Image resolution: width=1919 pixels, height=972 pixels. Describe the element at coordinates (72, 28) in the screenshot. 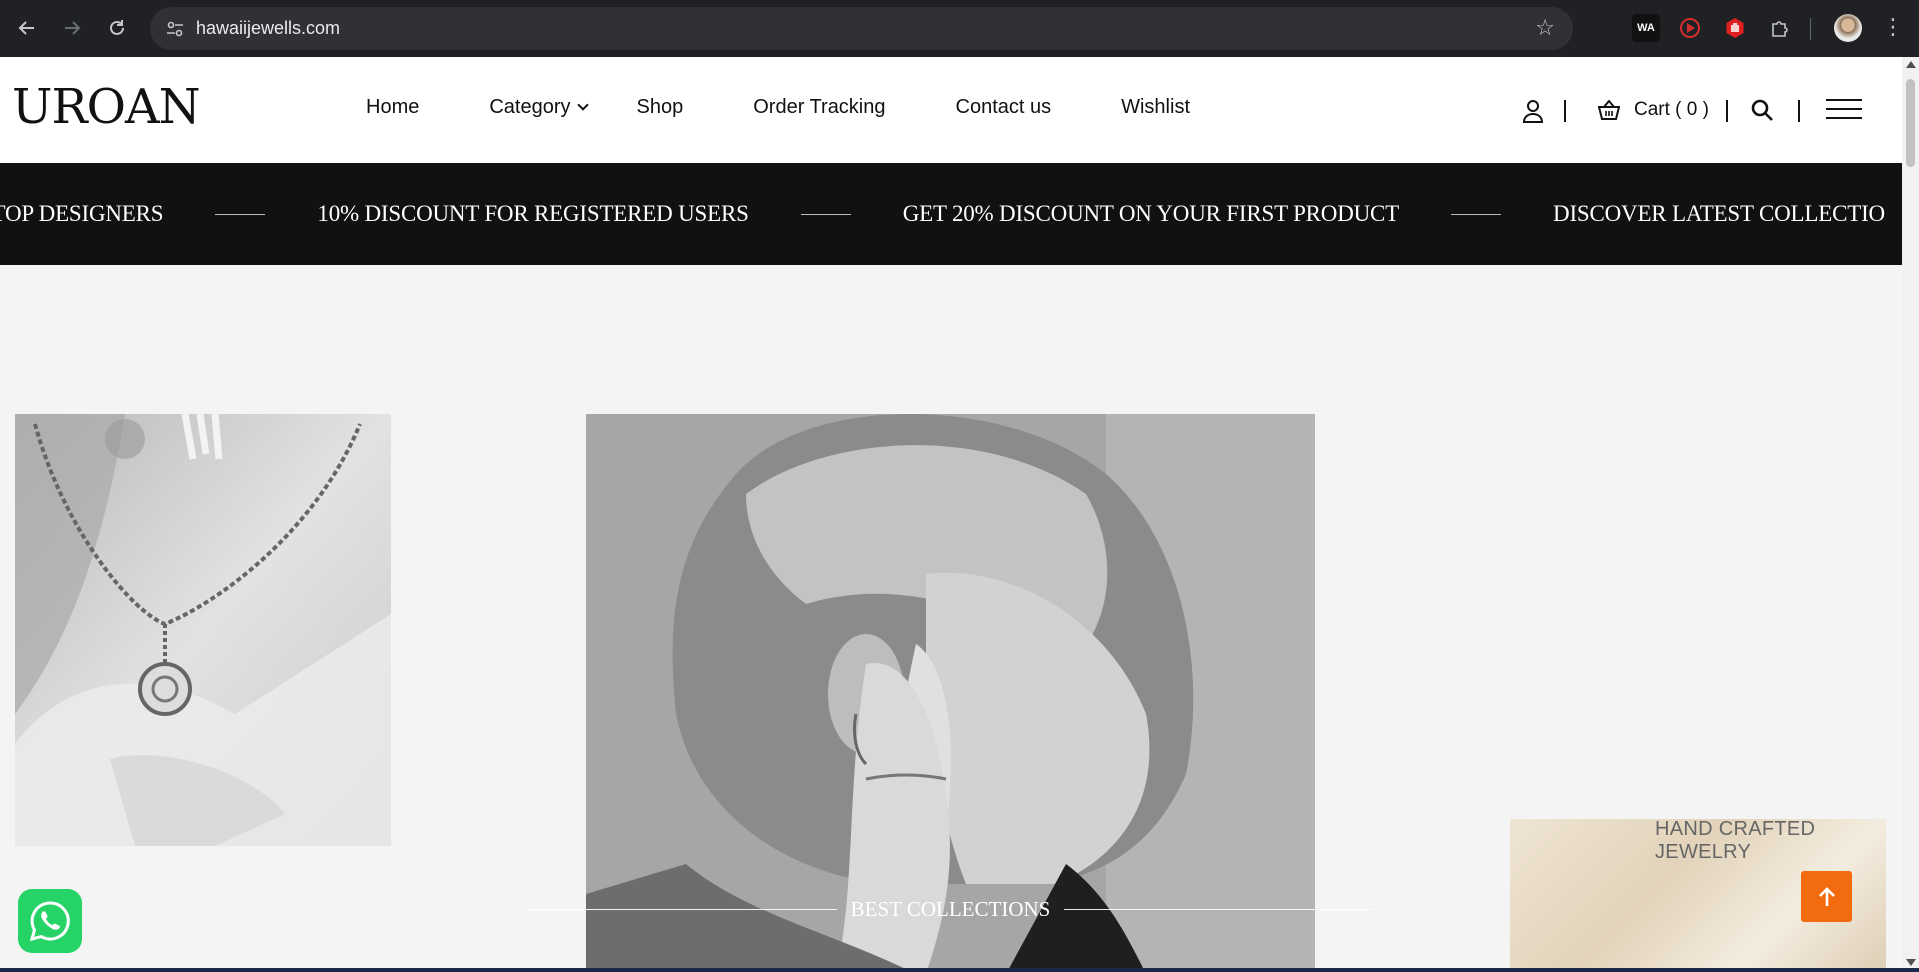

I see `forward-arrow-icon` at that location.